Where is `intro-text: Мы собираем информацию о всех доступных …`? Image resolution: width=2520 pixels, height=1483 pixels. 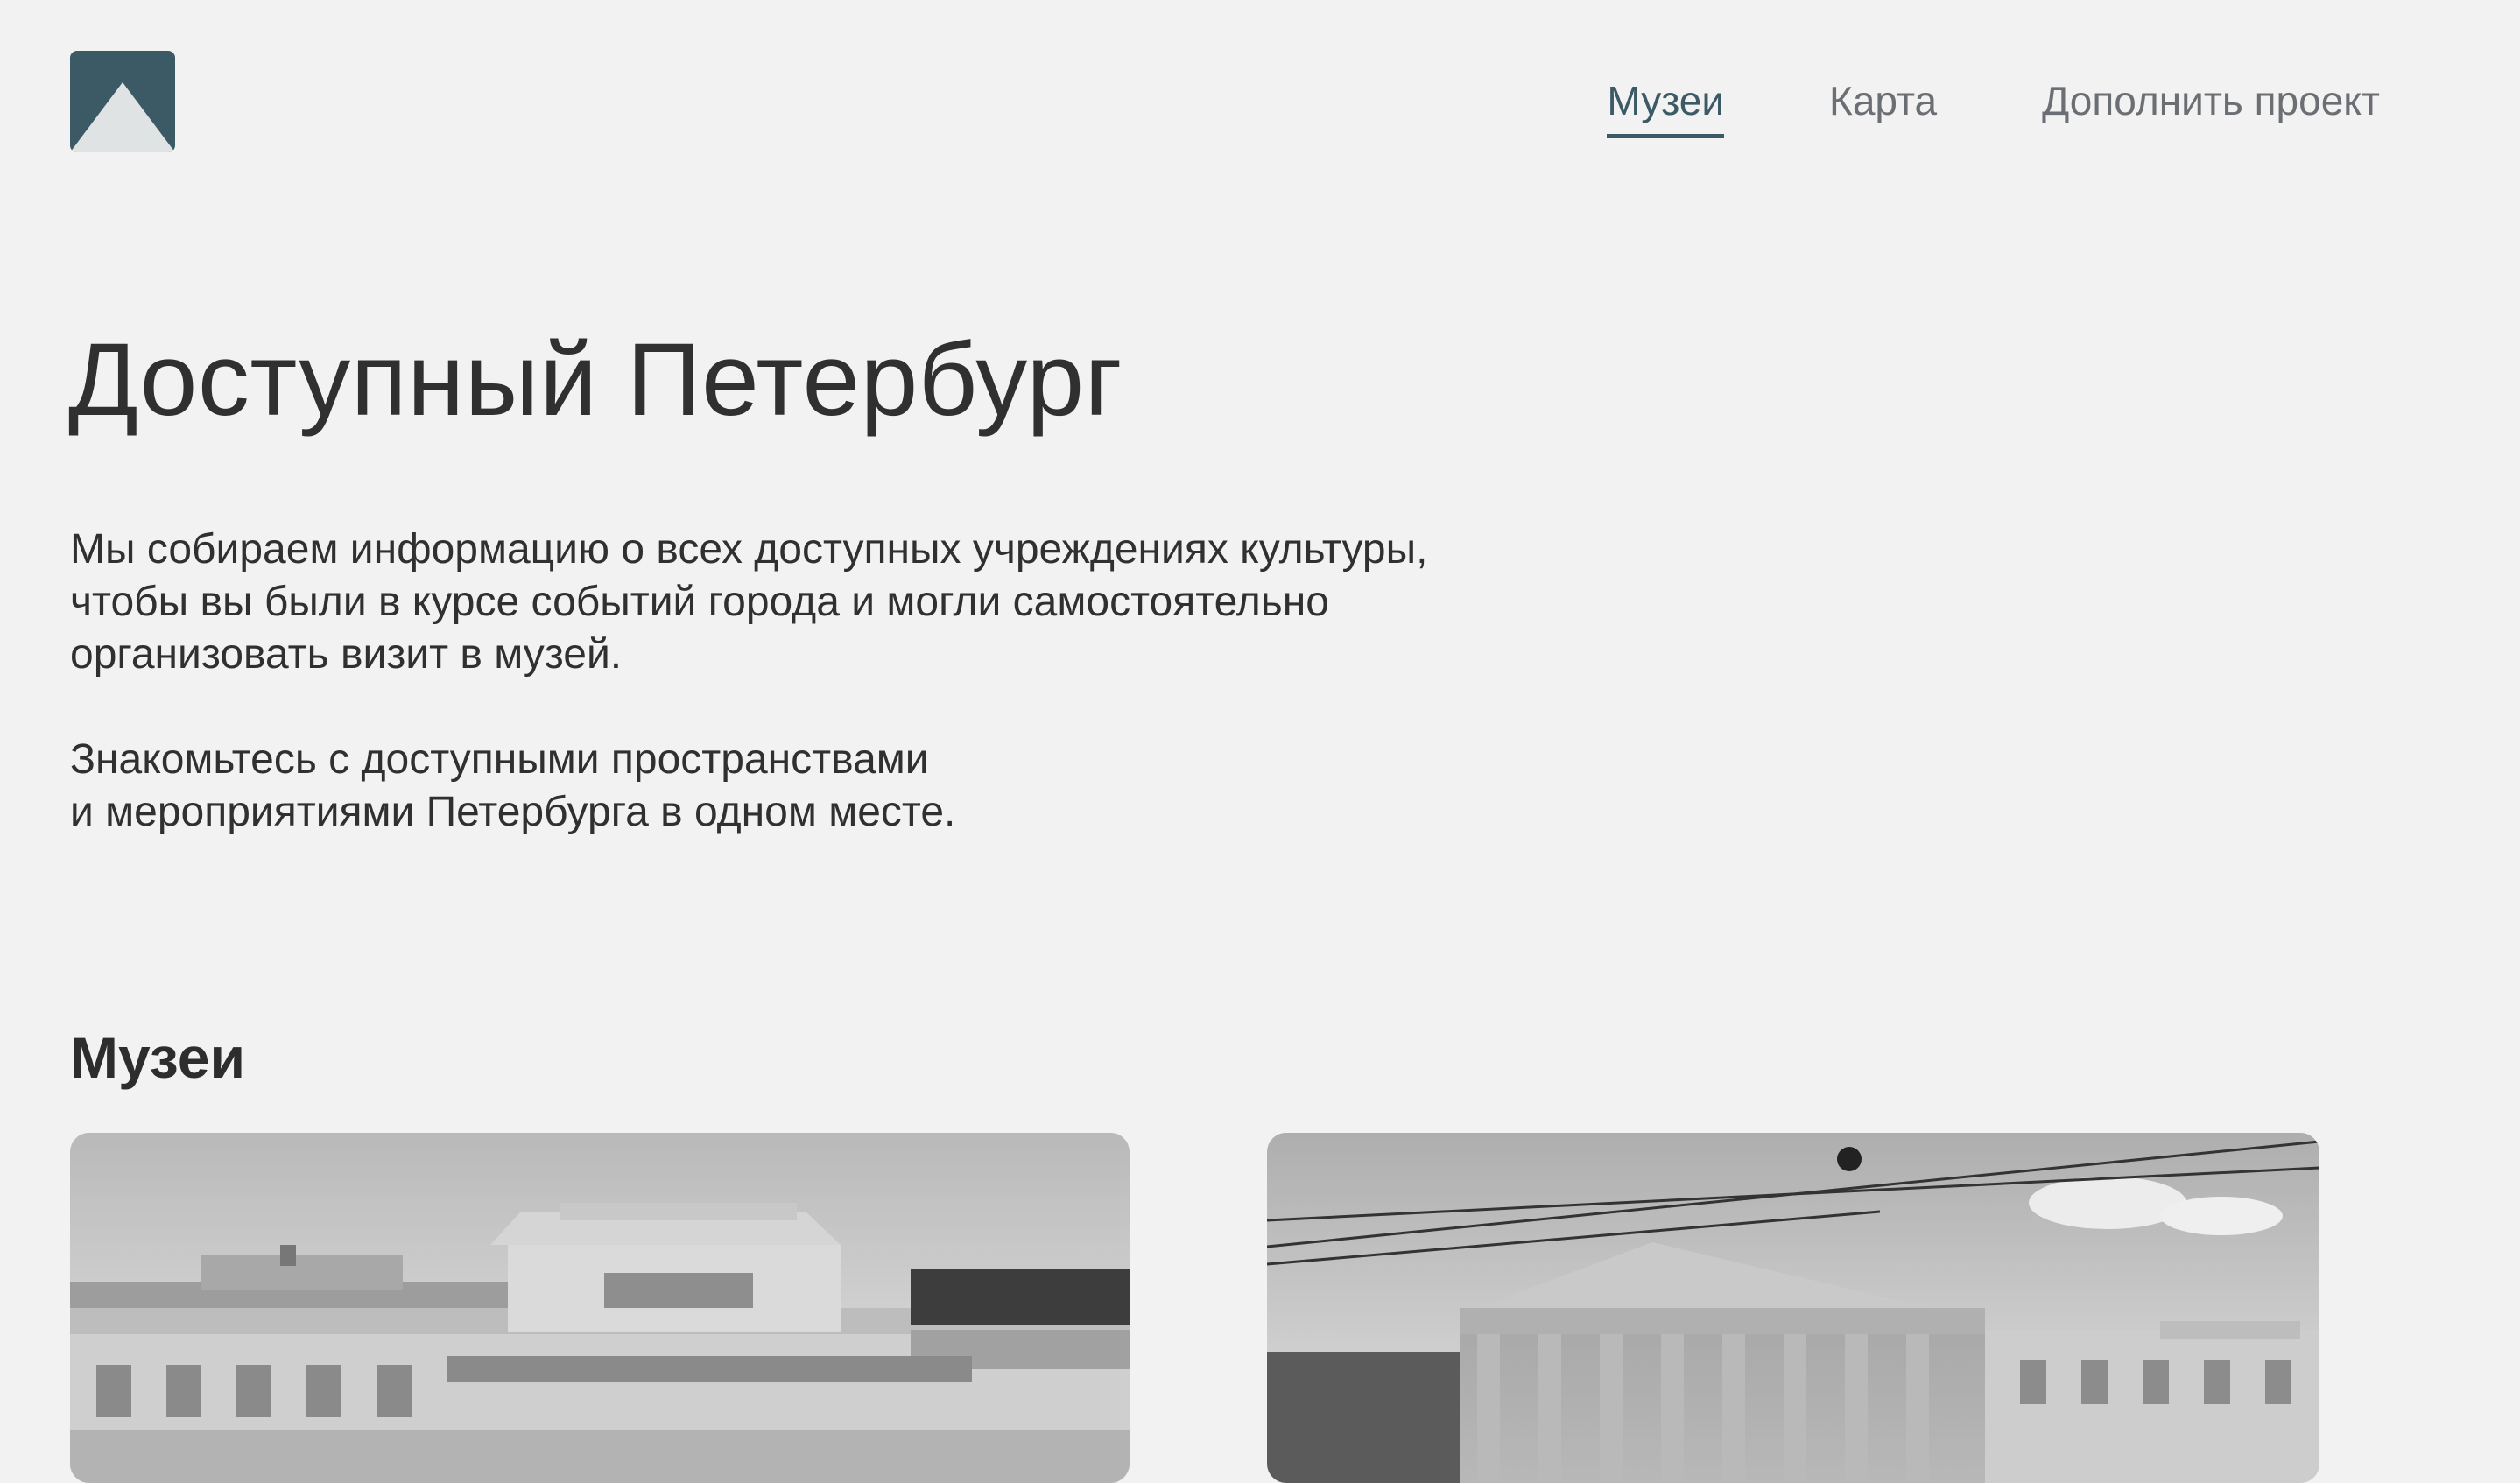
intro-text: Мы собираем информацию о всех доступных … is located at coordinates (840, 681).